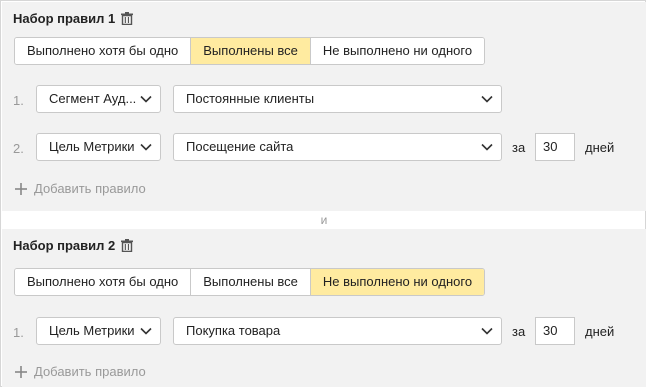 Image resolution: width=646 pixels, height=387 pixels. I want to click on rule-value: Постоянные клиенты, so click(250, 98).